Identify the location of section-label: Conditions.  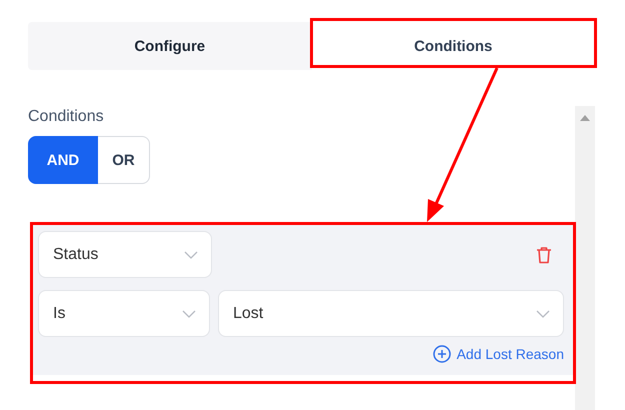
(66, 117).